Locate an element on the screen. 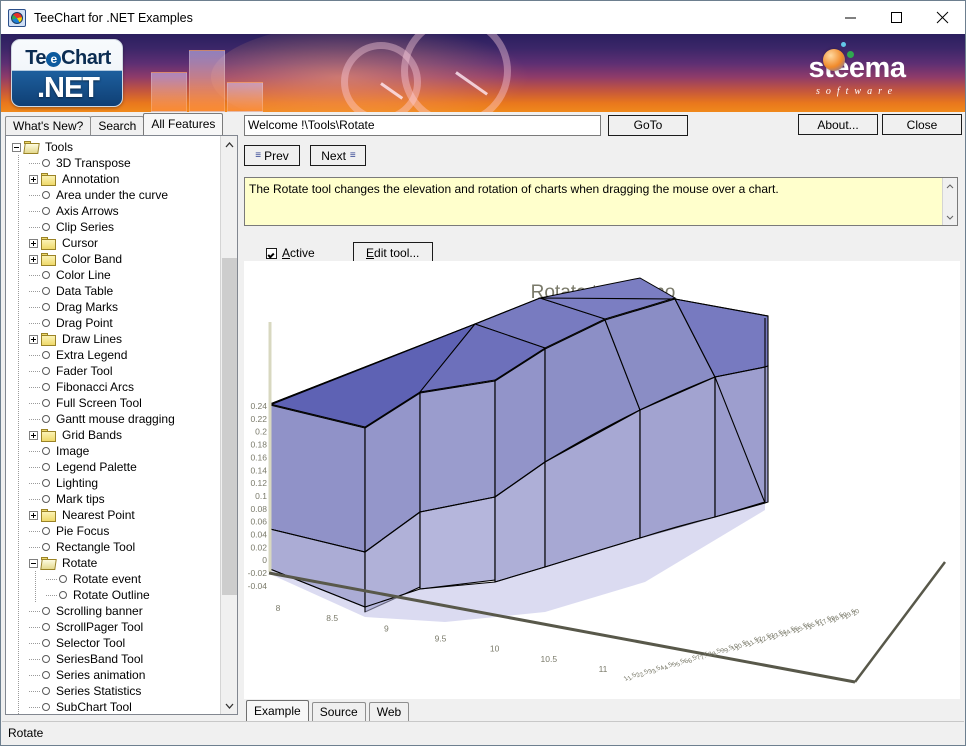 The height and width of the screenshot is (746, 966). tab-all-features: All Features is located at coordinates (183, 124).